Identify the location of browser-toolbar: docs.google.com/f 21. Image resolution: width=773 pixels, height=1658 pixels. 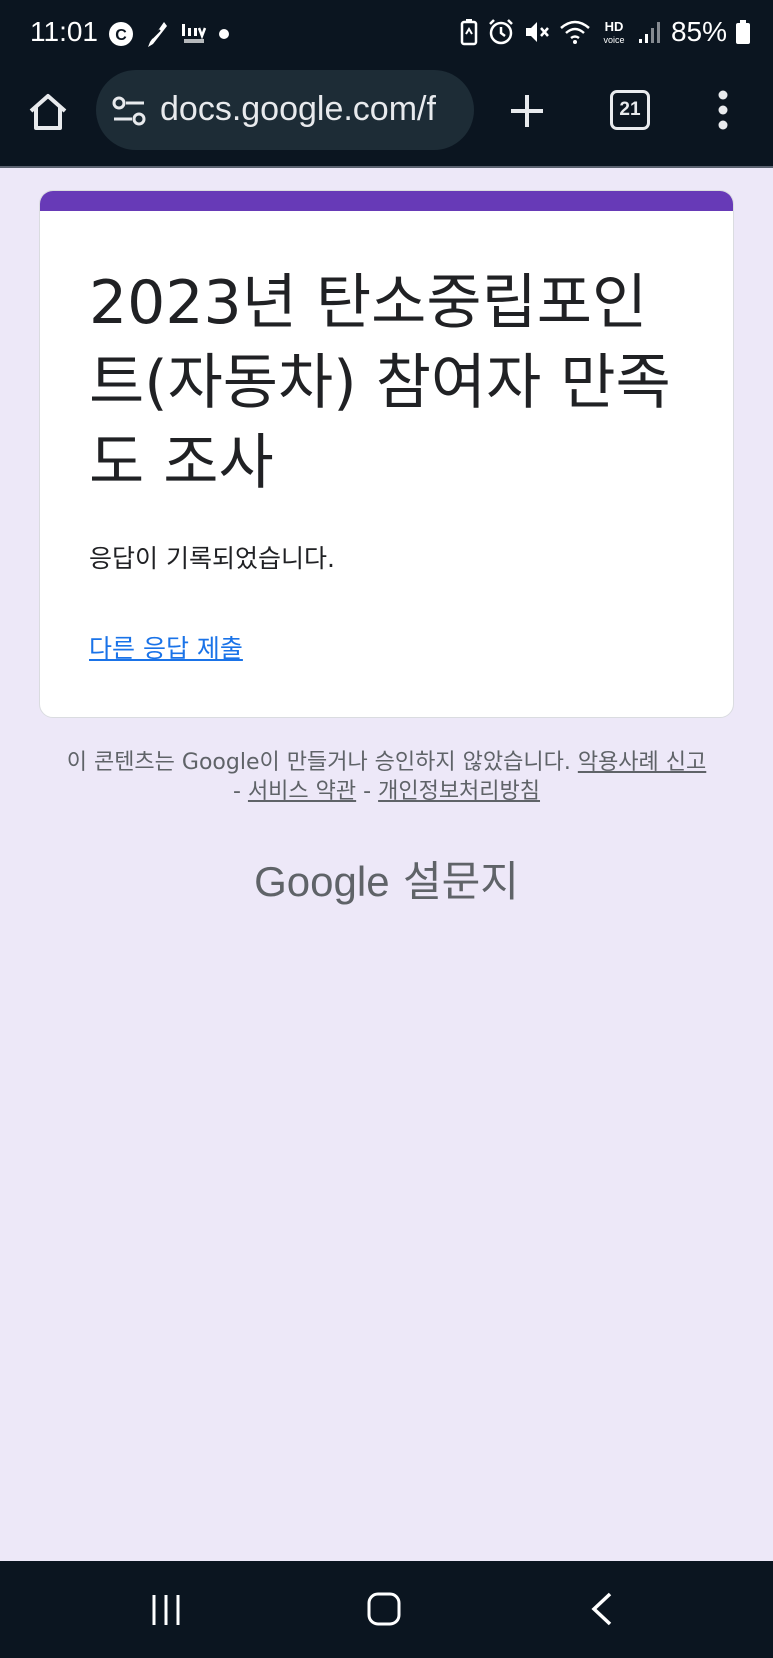
(386, 118).